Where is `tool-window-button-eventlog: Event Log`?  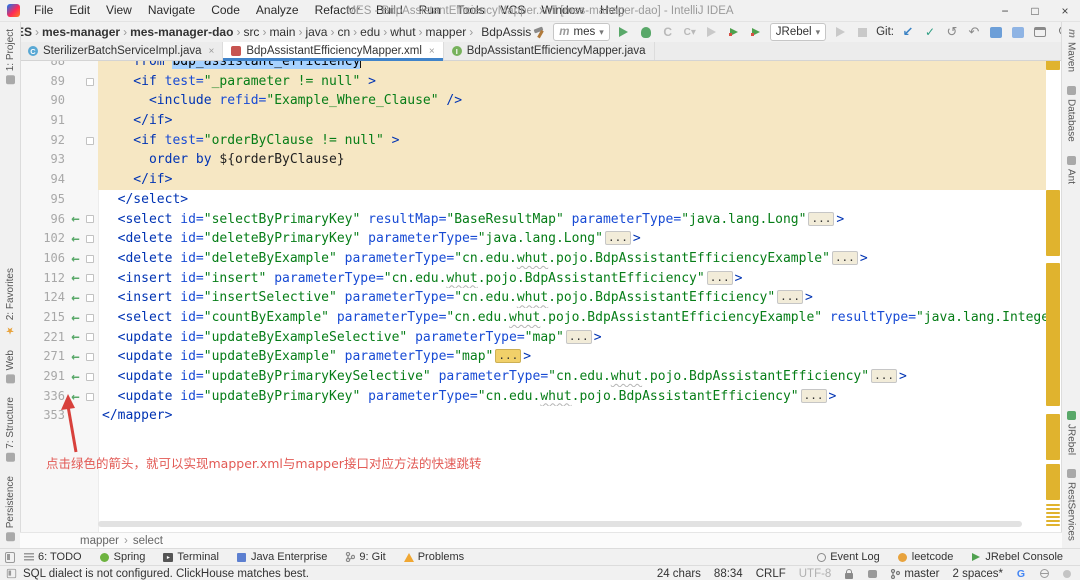 tool-window-button-eventlog: Event Log is located at coordinates (848, 557).